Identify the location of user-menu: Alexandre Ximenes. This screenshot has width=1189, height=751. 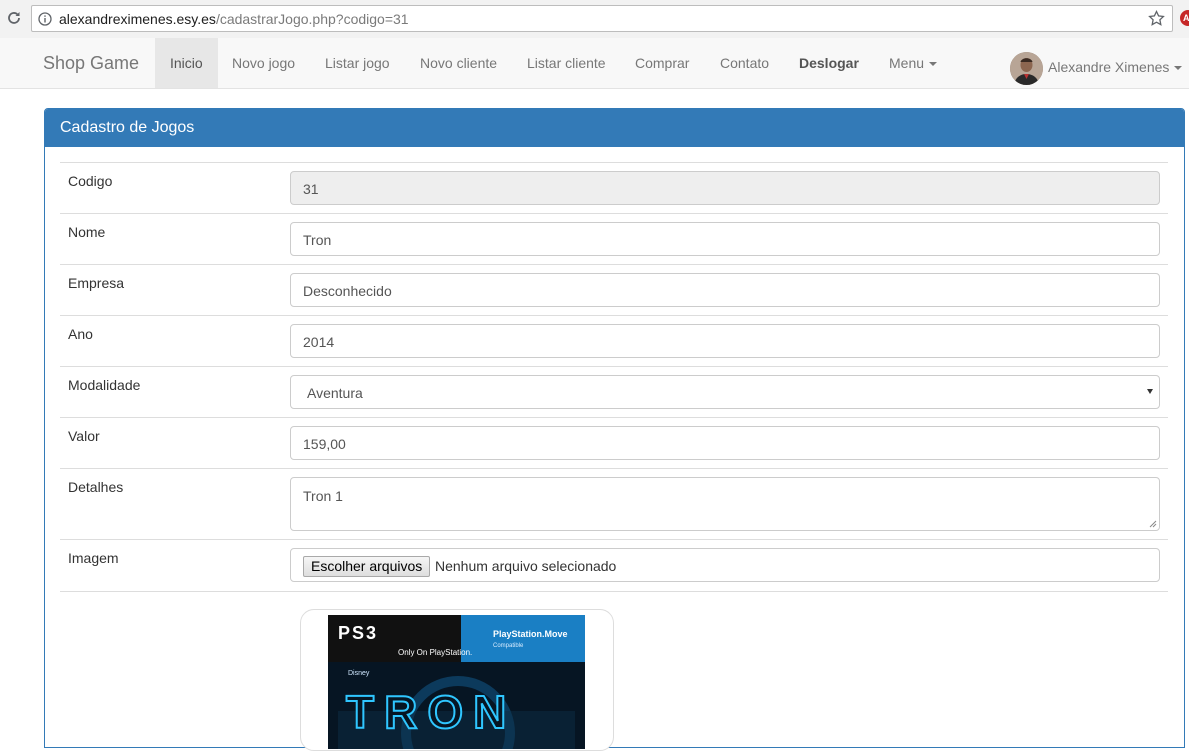
(1115, 67).